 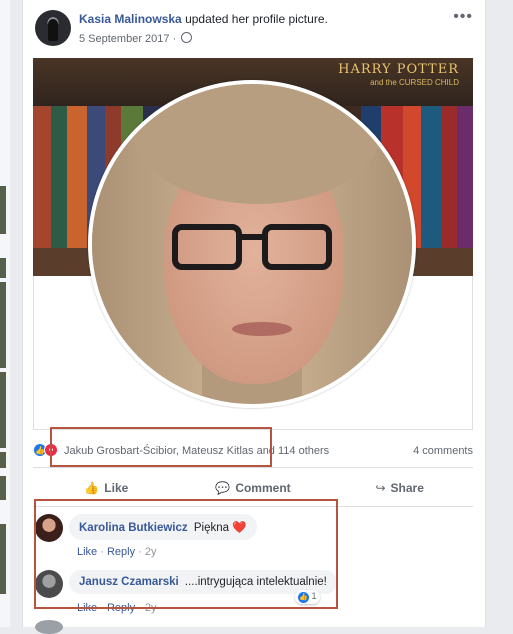 I want to click on highlight-box-comments, so click(x=186, y=554).